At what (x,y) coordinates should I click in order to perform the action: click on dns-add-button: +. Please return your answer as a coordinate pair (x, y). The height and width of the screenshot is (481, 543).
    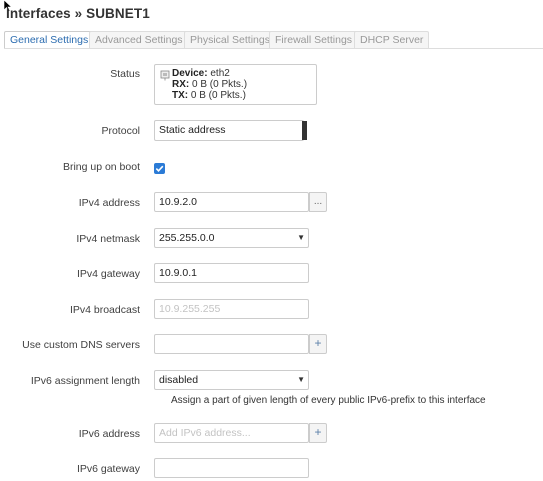
    Looking at the image, I should click on (318, 344).